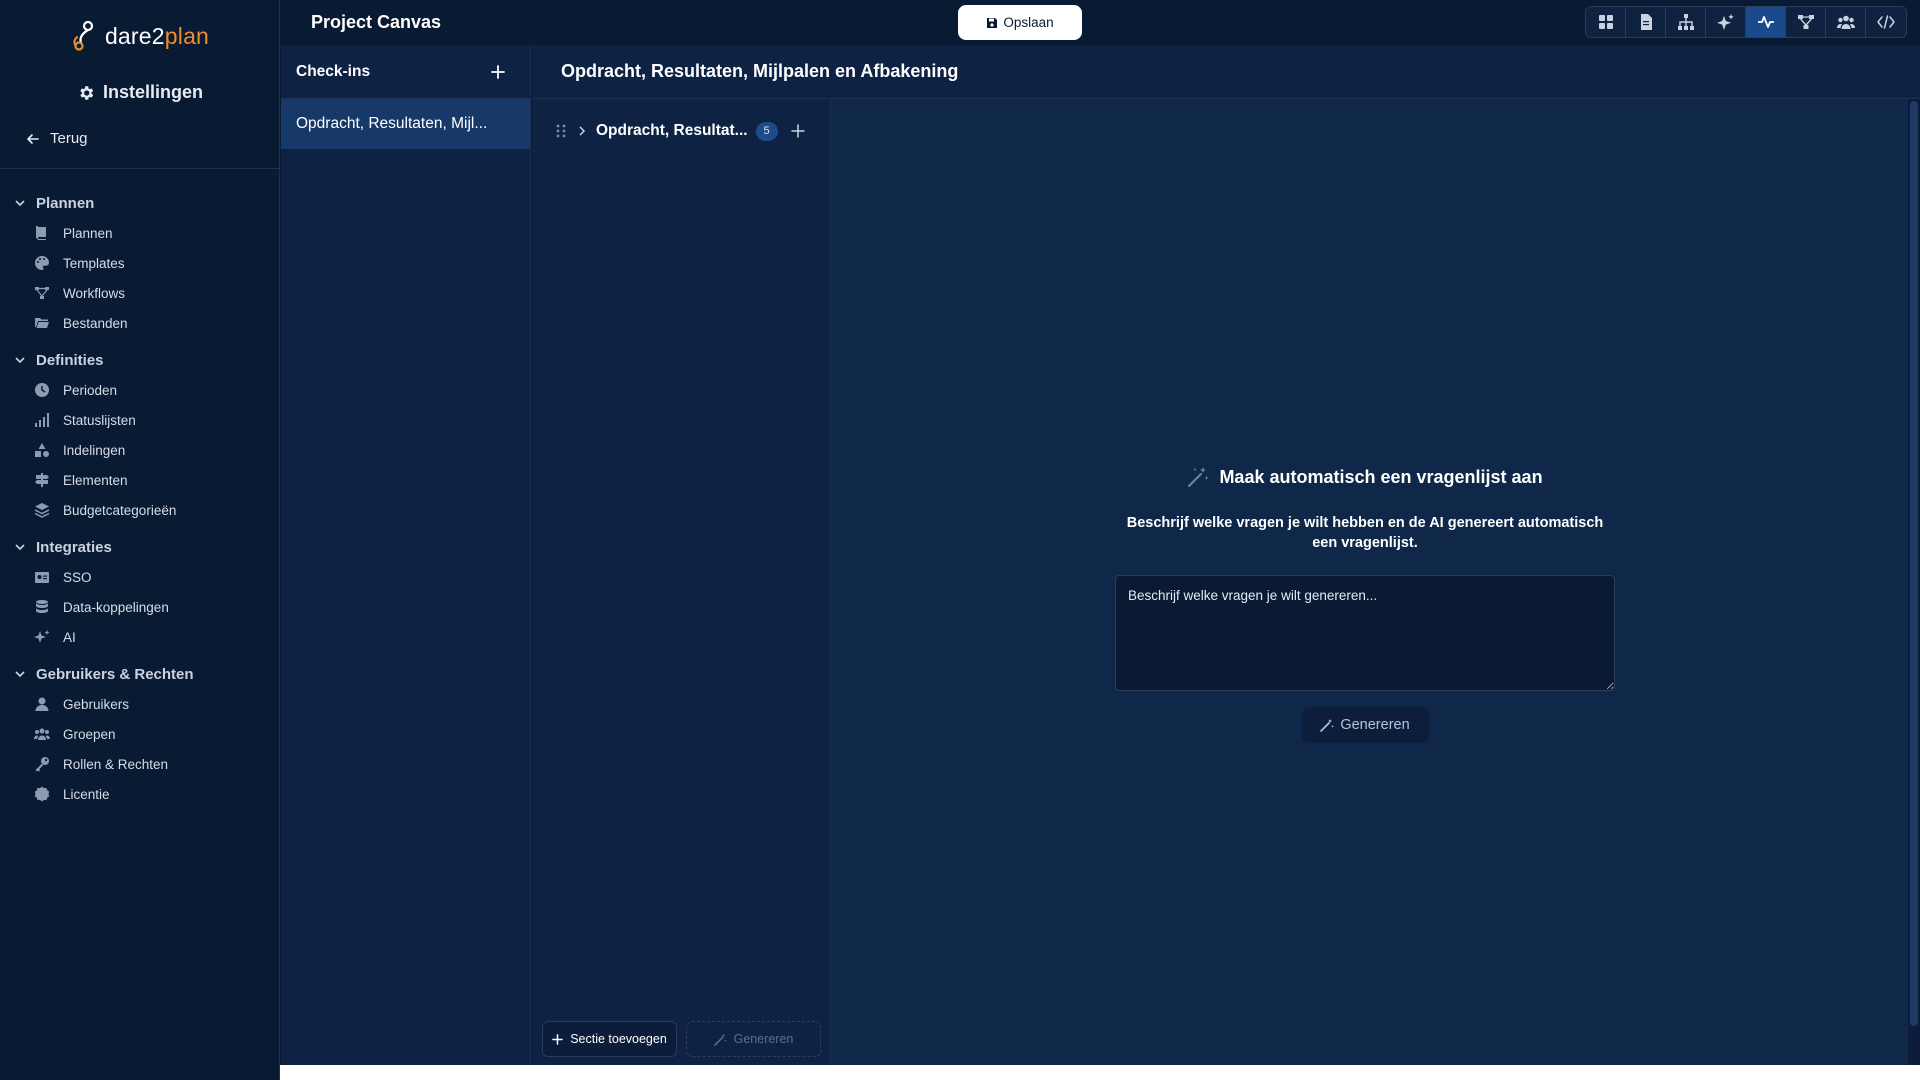 Image resolution: width=1920 pixels, height=1080 pixels. What do you see at coordinates (42, 263) in the screenshot?
I see `palette-icon` at bounding box center [42, 263].